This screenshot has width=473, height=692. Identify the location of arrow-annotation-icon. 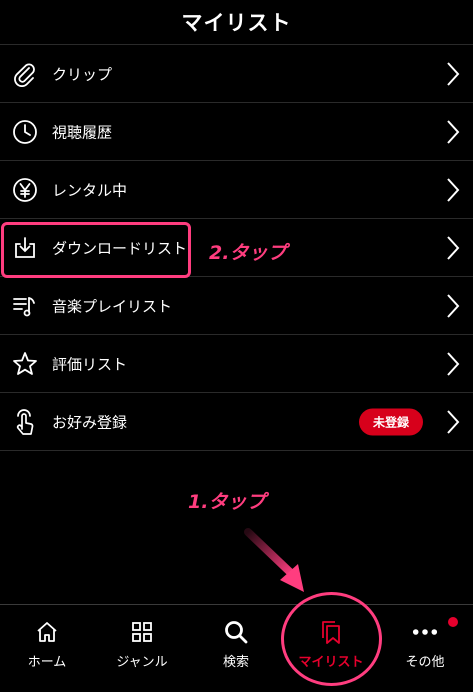
(274, 560).